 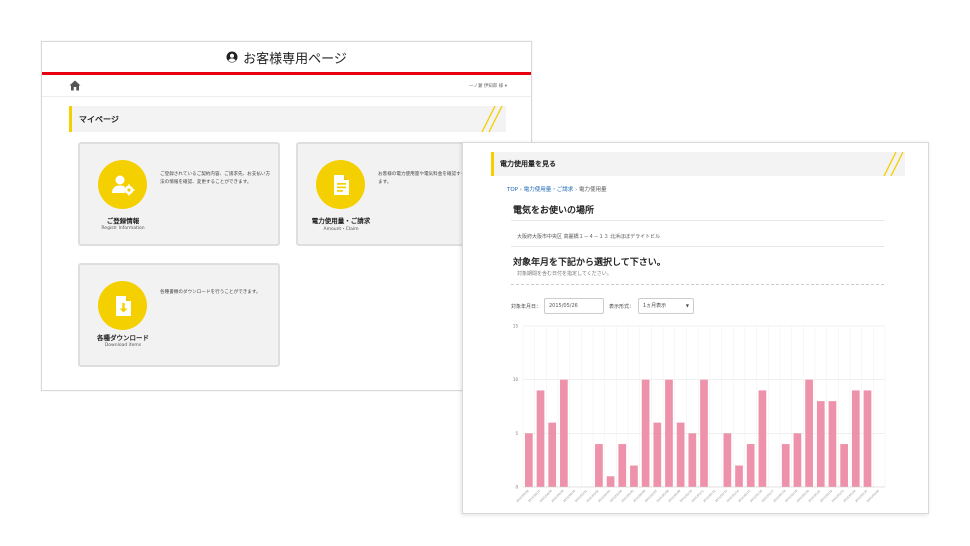 I want to click on y-tick-label: 10, so click(x=516, y=379).